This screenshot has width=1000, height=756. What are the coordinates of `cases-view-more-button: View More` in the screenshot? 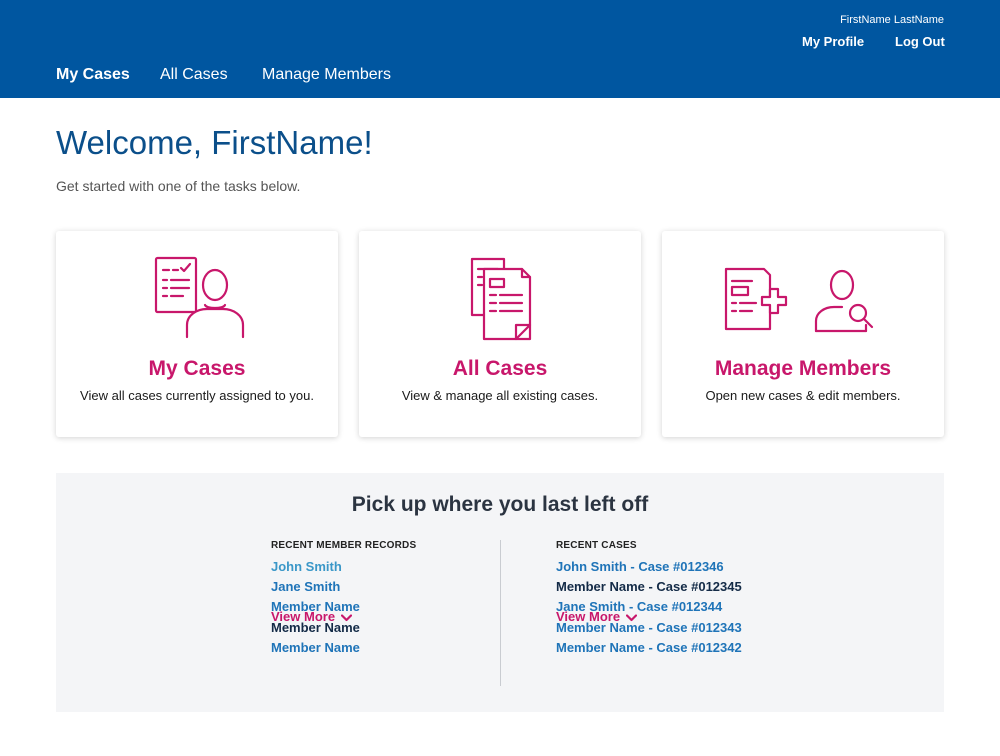 It's located at (597, 616).